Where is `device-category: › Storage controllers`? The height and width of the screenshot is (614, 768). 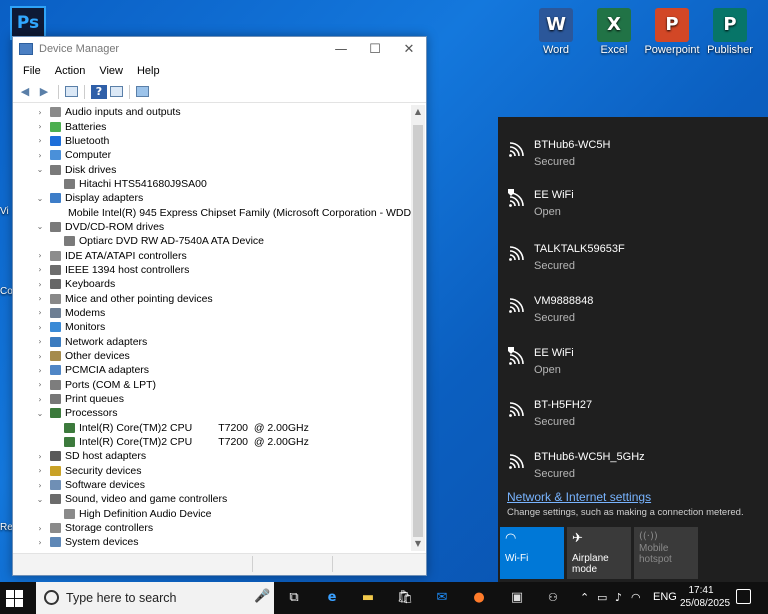 device-category: › Storage controllers is located at coordinates (212, 528).